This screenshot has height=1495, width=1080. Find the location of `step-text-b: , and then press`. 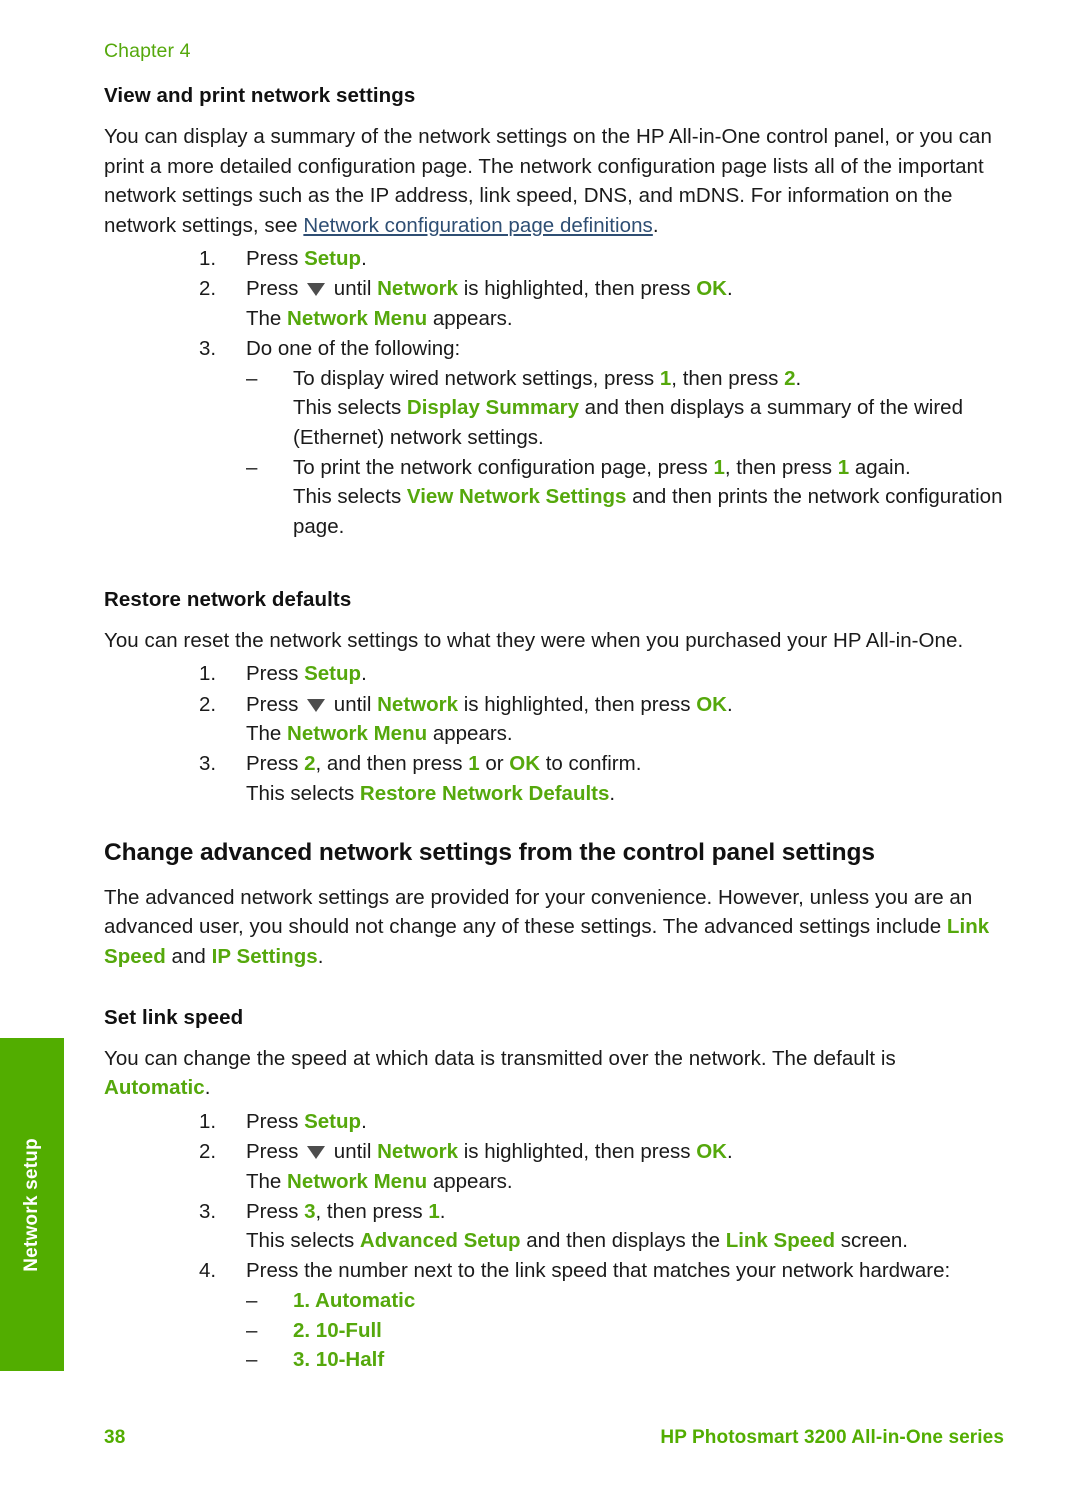

step-text-b: , and then press is located at coordinates (392, 764).